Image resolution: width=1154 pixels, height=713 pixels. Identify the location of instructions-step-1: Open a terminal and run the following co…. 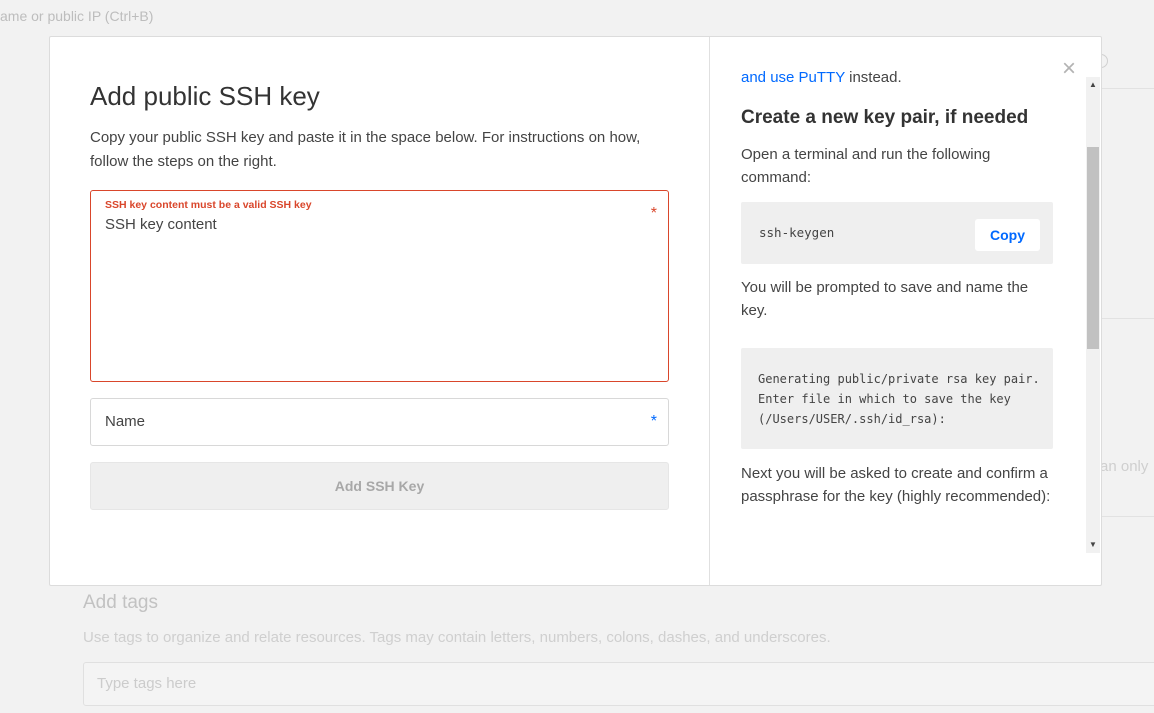
(866, 166).